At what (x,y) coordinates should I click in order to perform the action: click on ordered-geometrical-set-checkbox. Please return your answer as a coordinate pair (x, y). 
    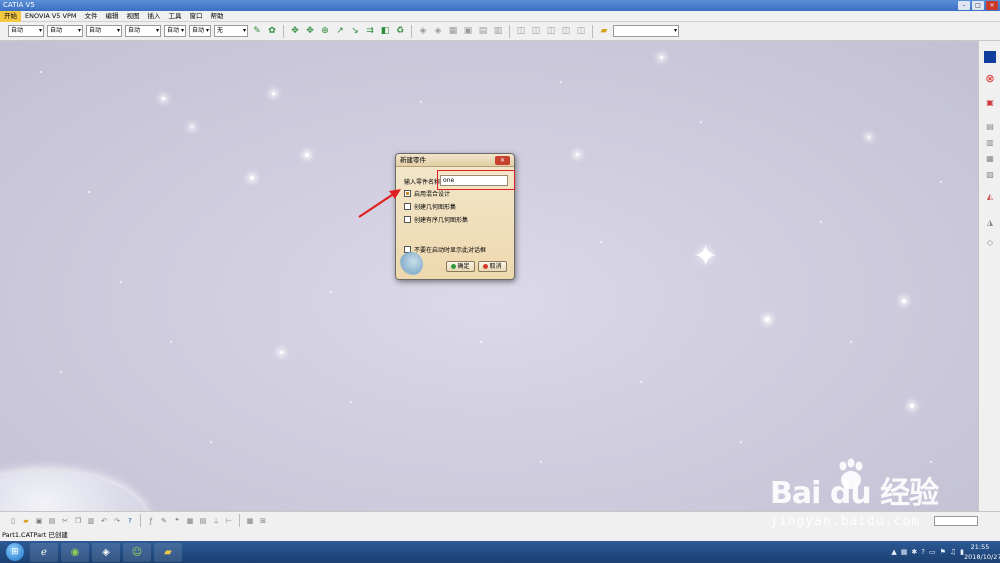
    Looking at the image, I should click on (407, 219).